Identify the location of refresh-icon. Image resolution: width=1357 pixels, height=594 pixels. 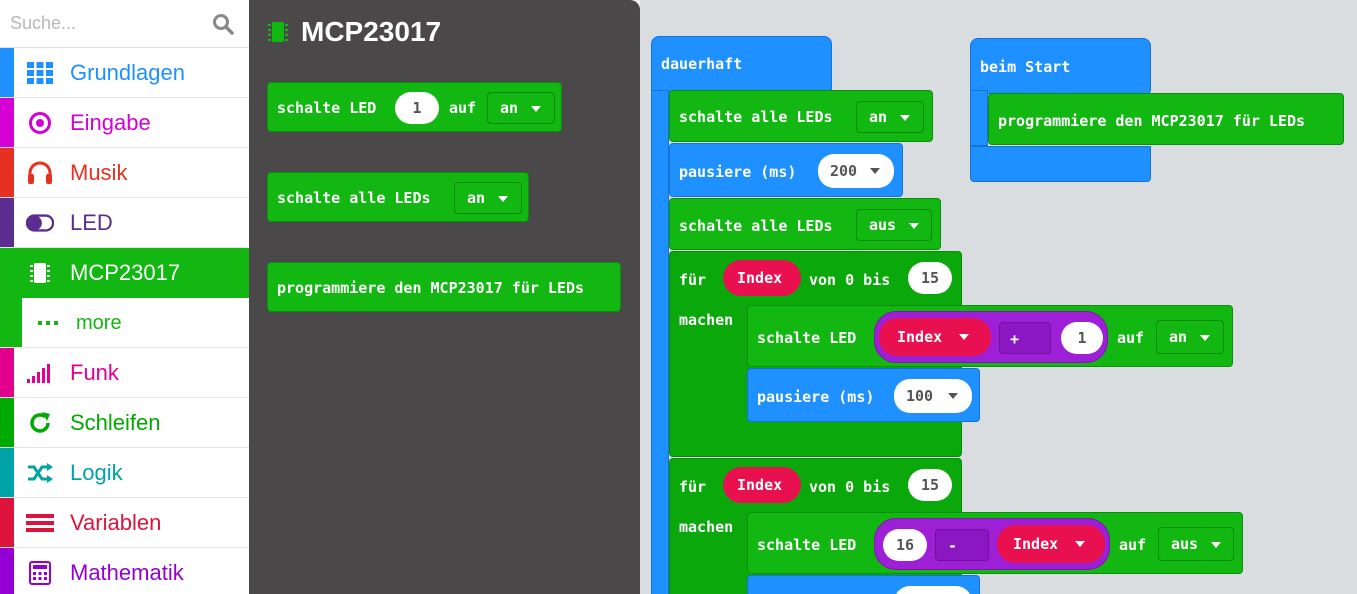
(40, 423).